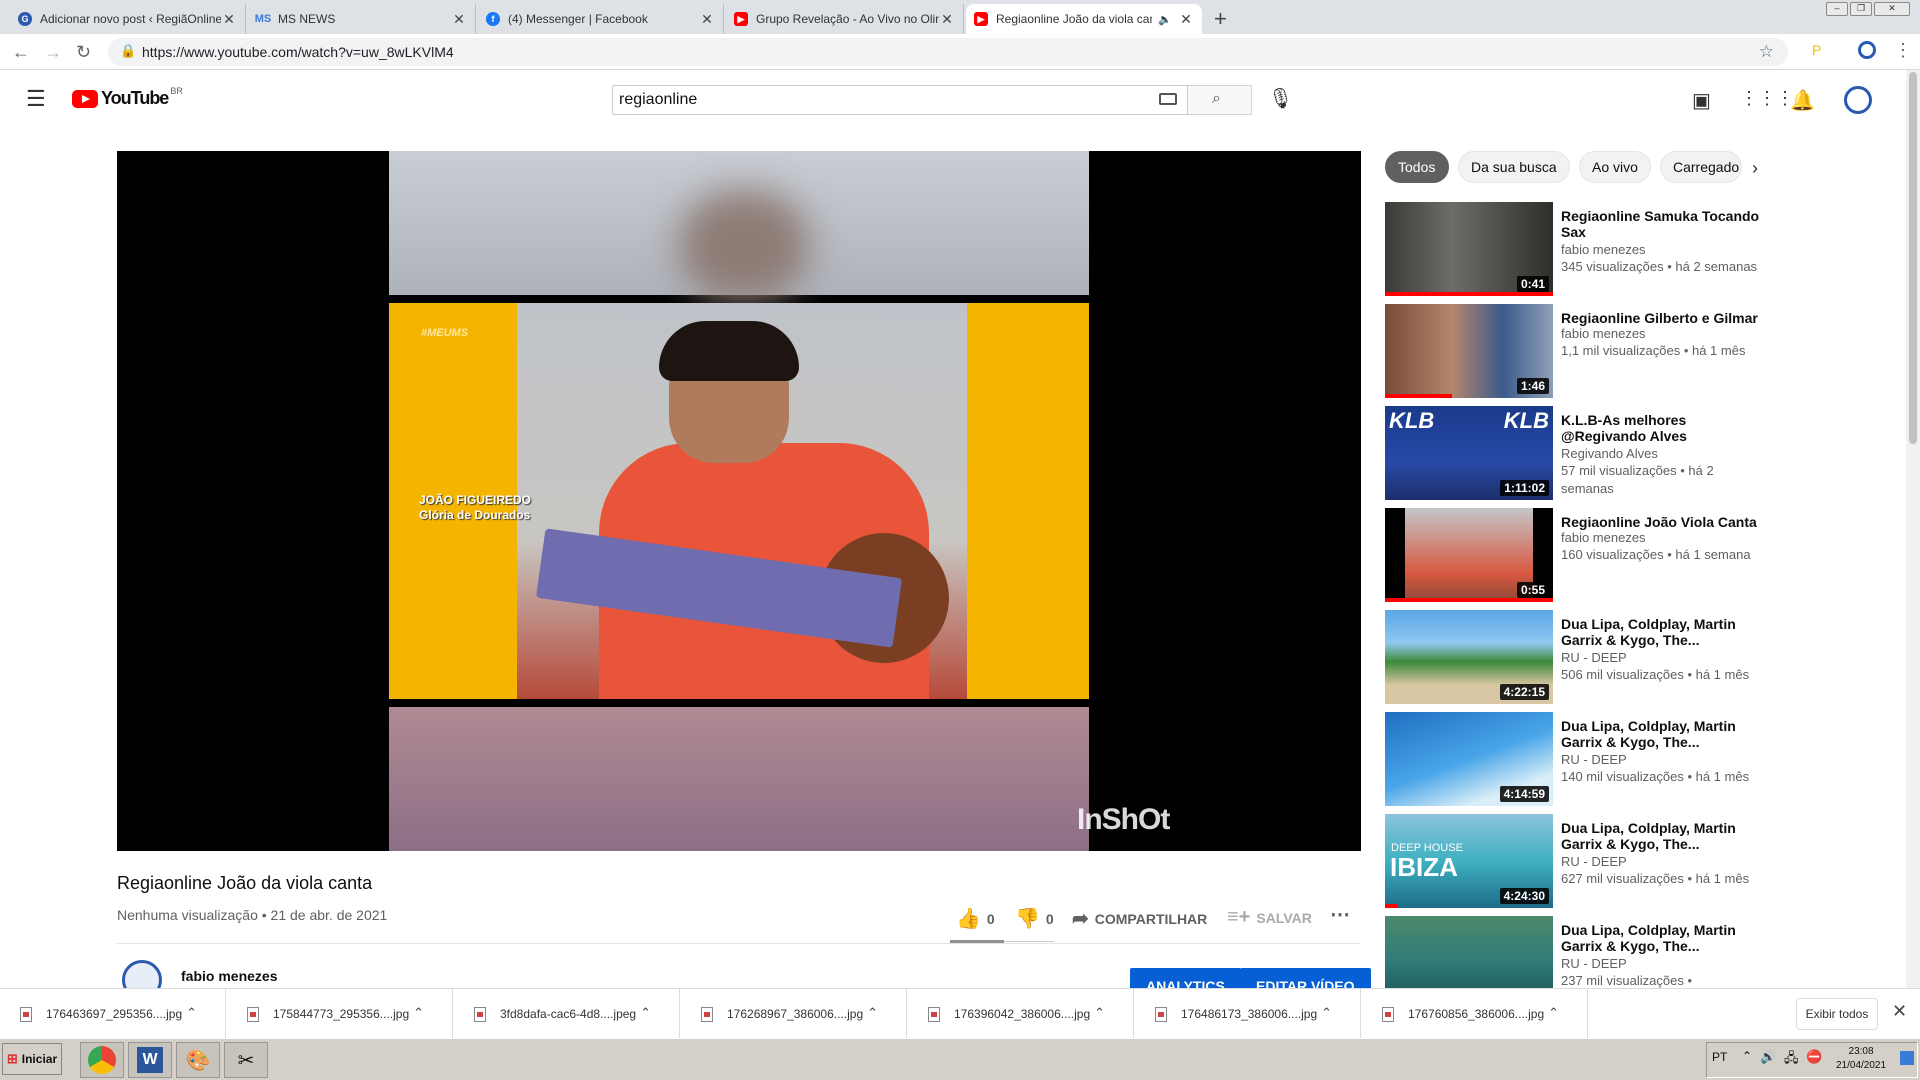  What do you see at coordinates (1858, 100) in the screenshot?
I see `account-avatar` at bounding box center [1858, 100].